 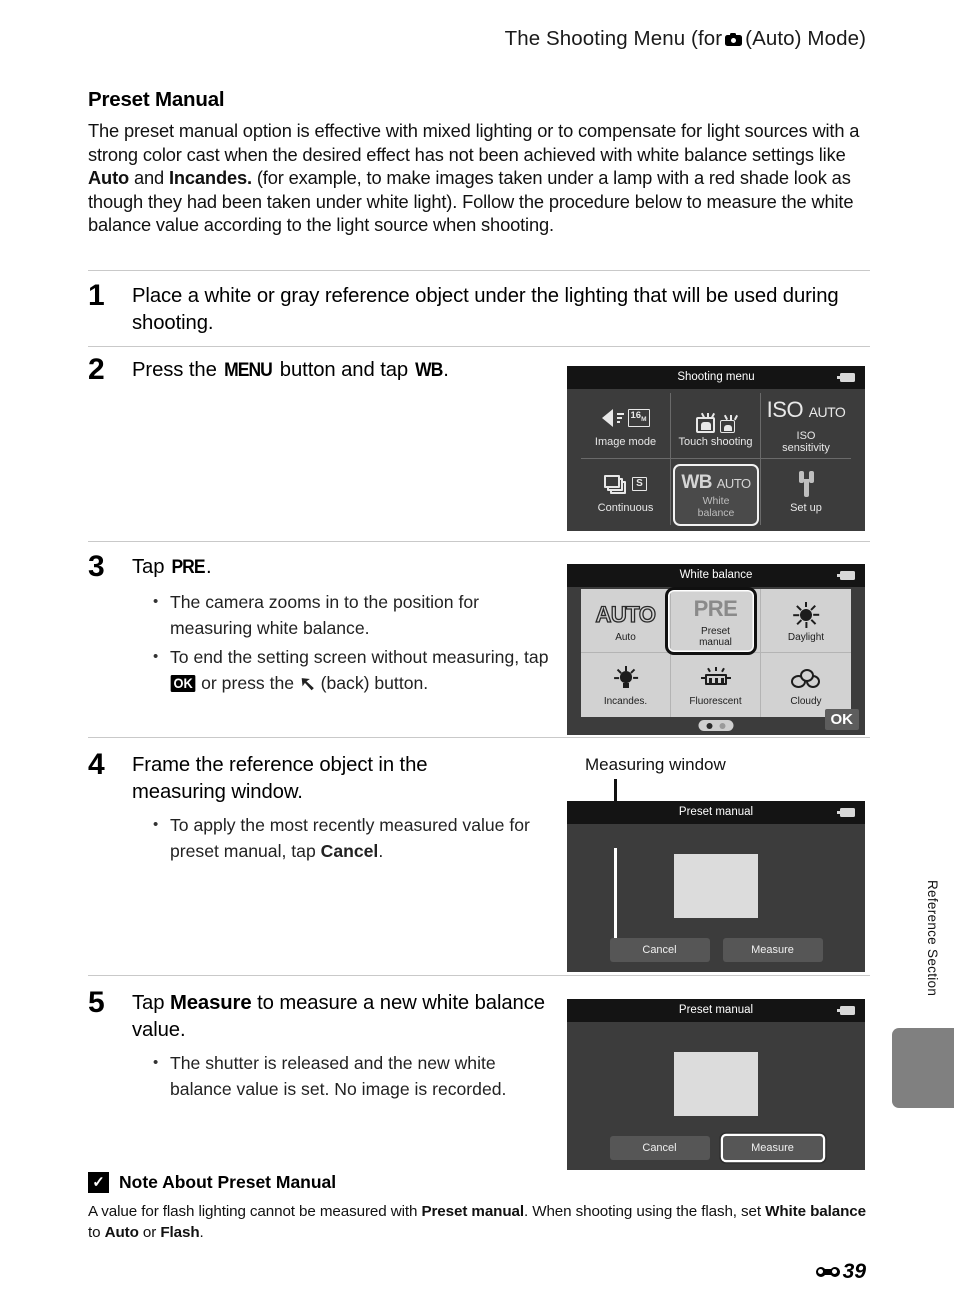 I want to click on incandescent-bulb-icon, so click(x=626, y=679).